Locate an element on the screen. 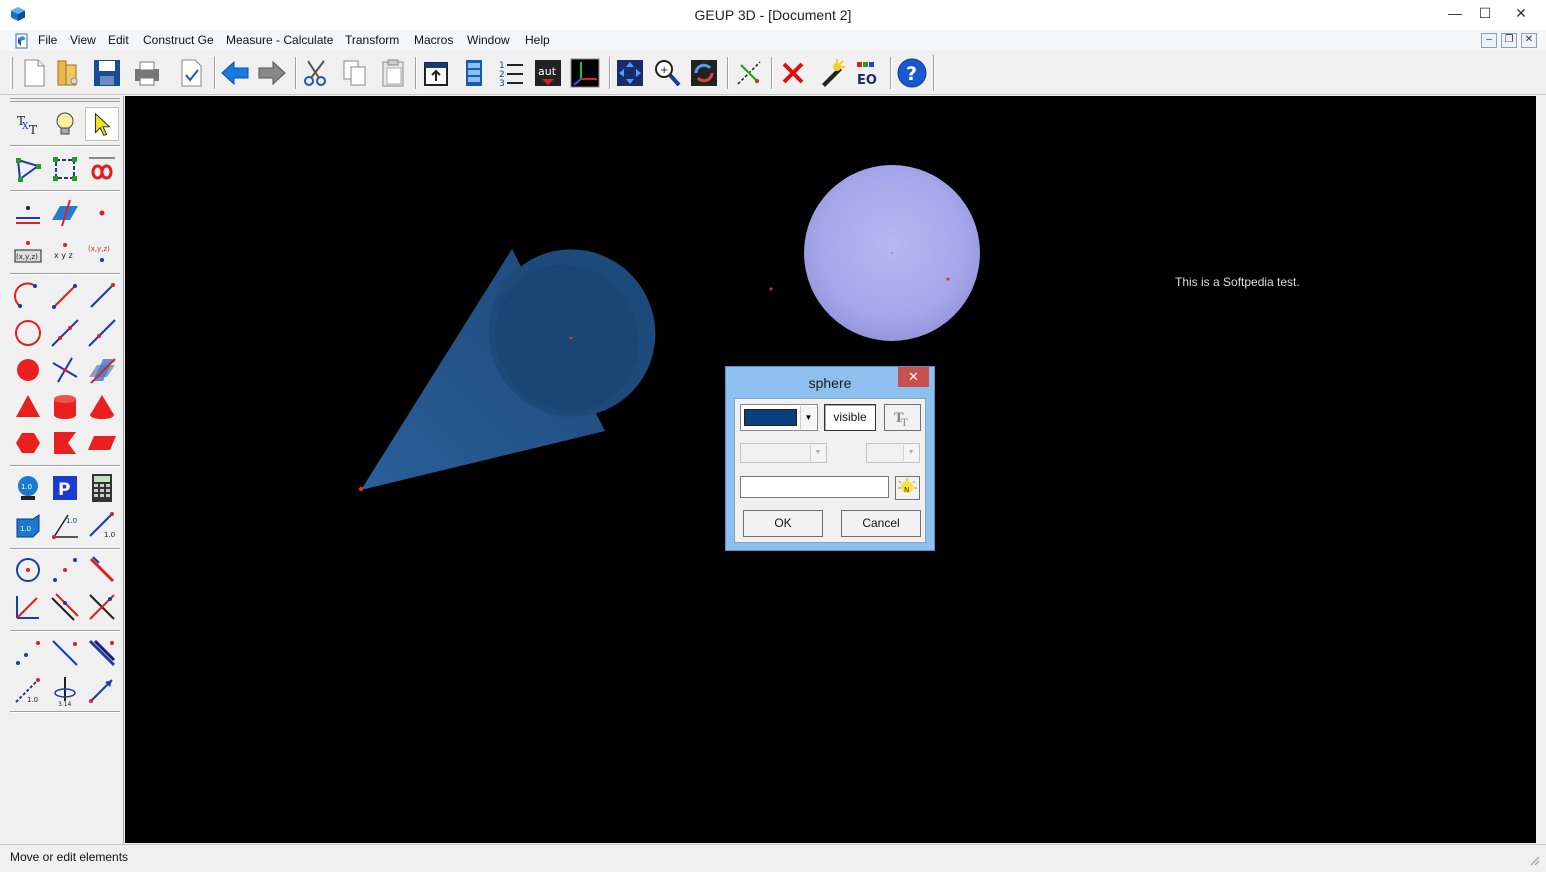 The image size is (1546, 872). label-name-input is located at coordinates (814, 487).